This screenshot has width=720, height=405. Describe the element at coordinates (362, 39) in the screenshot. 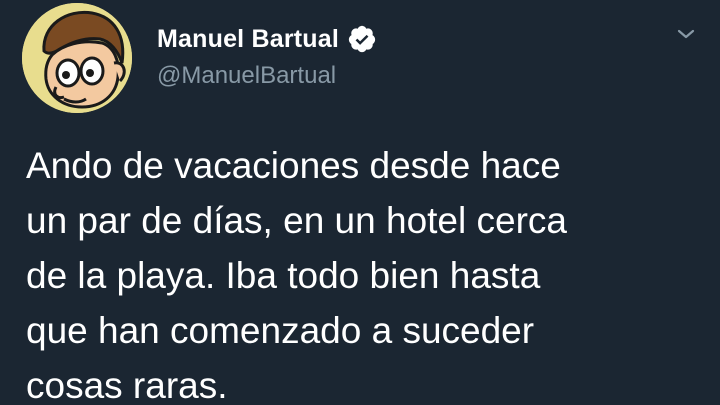

I see `verified-badge-icon` at that location.